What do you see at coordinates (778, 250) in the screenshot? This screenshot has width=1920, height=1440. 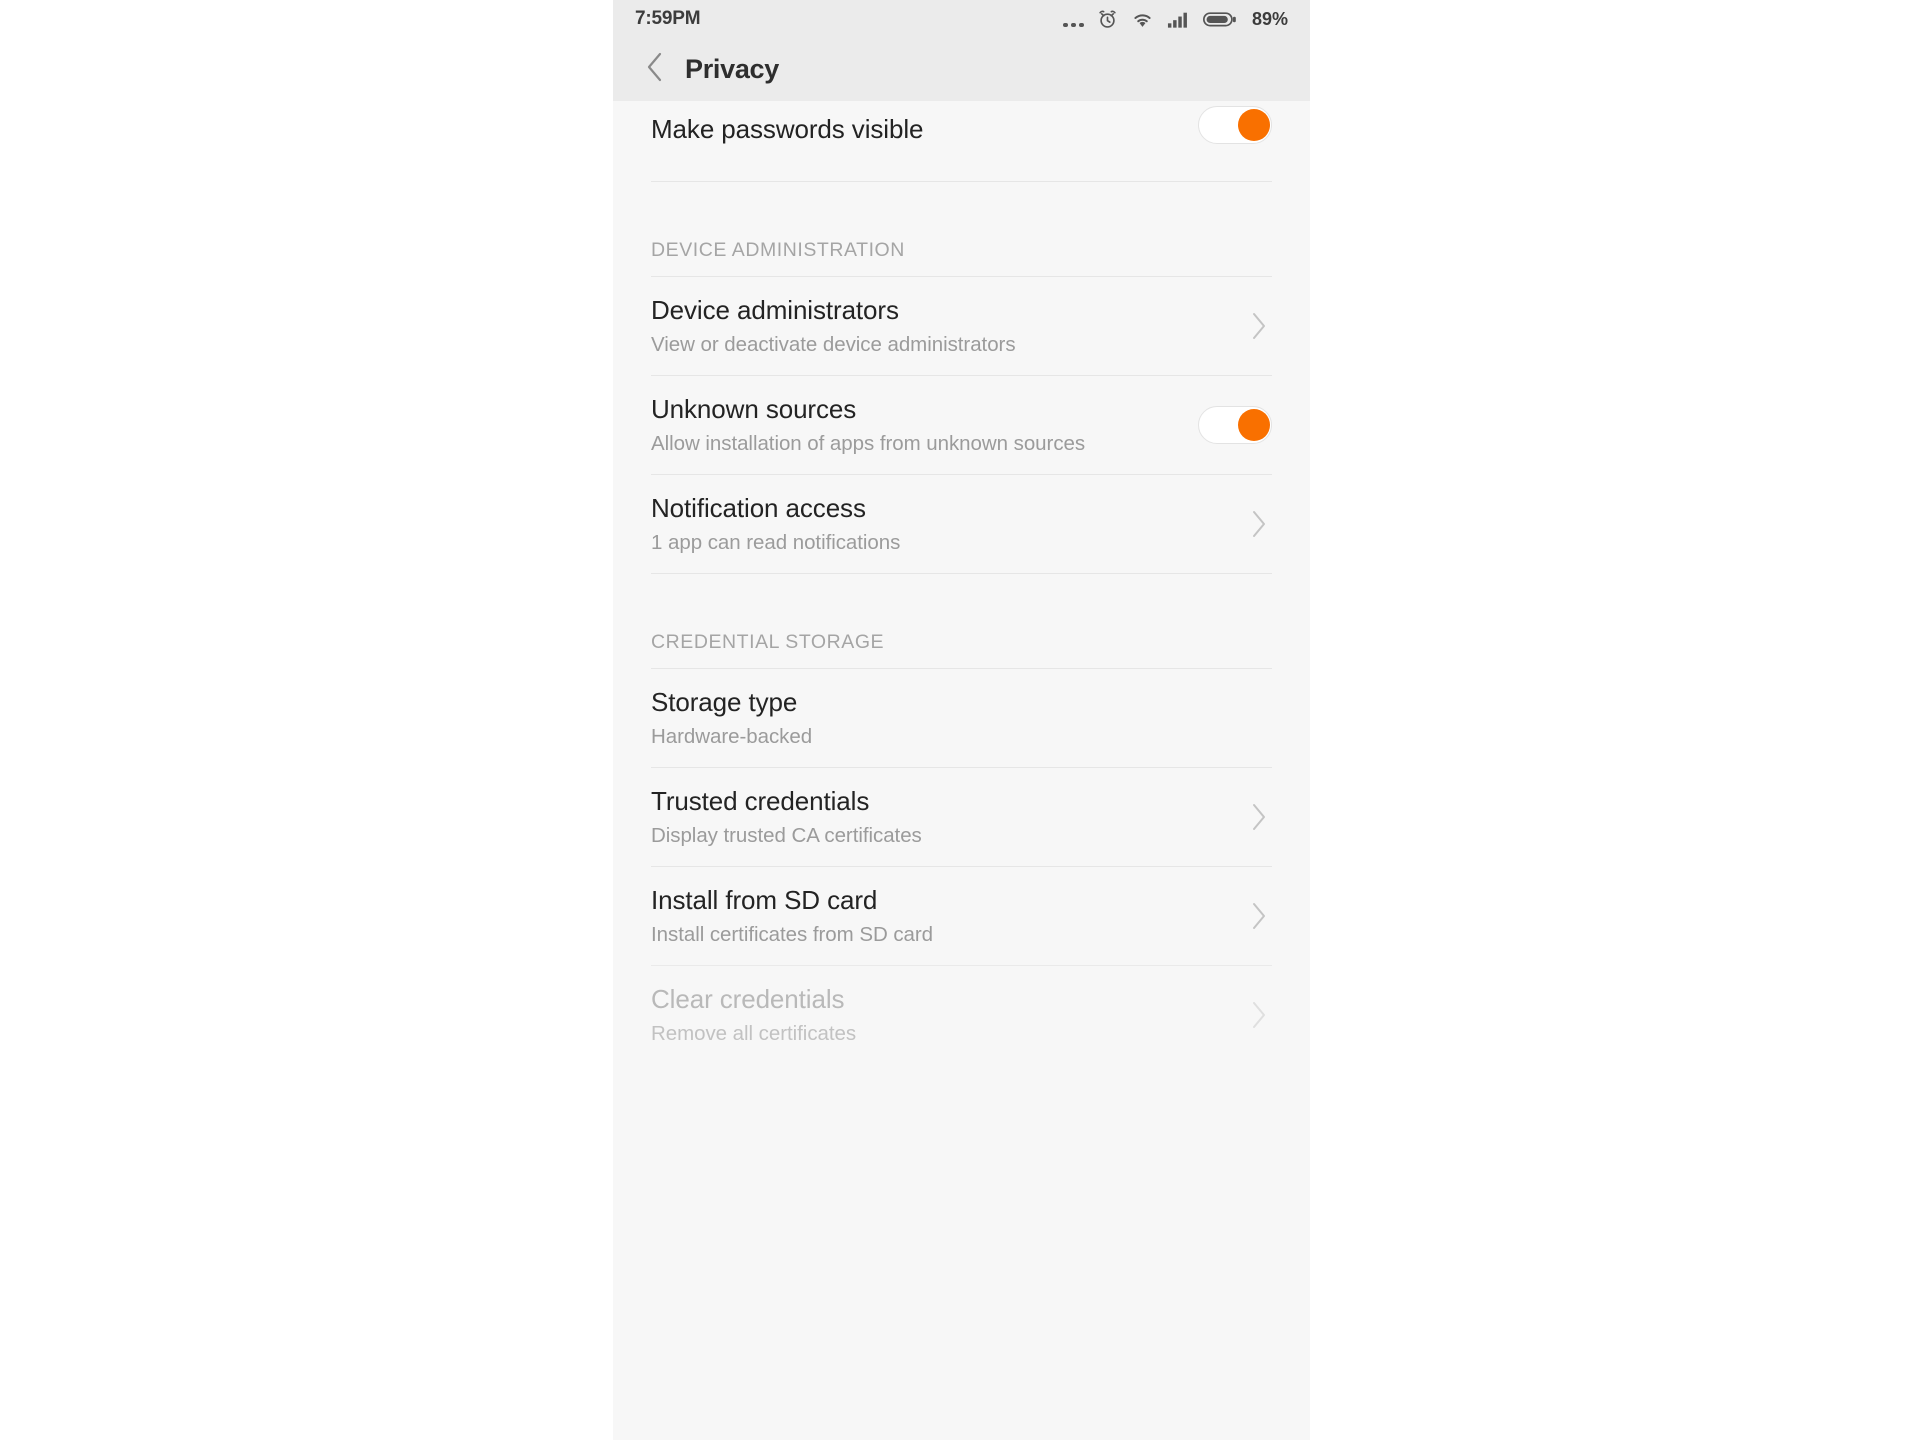 I see `section-label: DEVICE ADMINISTRATION` at bounding box center [778, 250].